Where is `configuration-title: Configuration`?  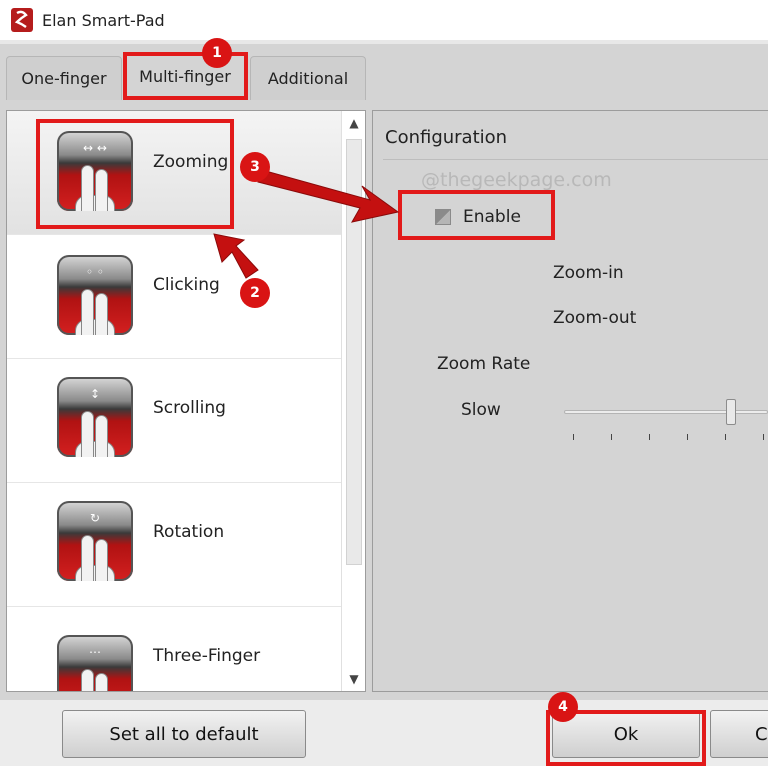
configuration-title: Configuration is located at coordinates (446, 137).